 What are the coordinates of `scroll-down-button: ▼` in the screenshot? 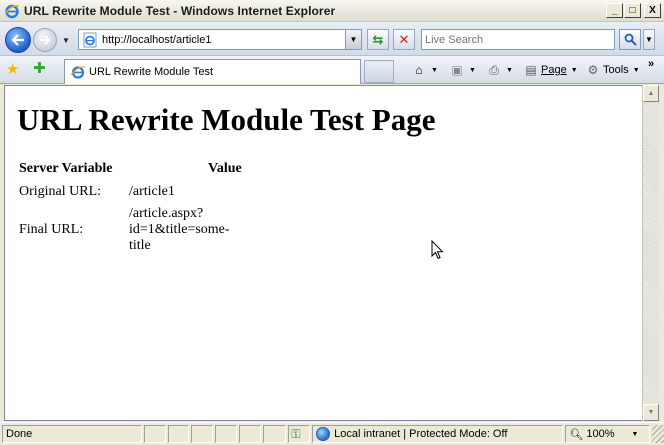 It's located at (651, 412).